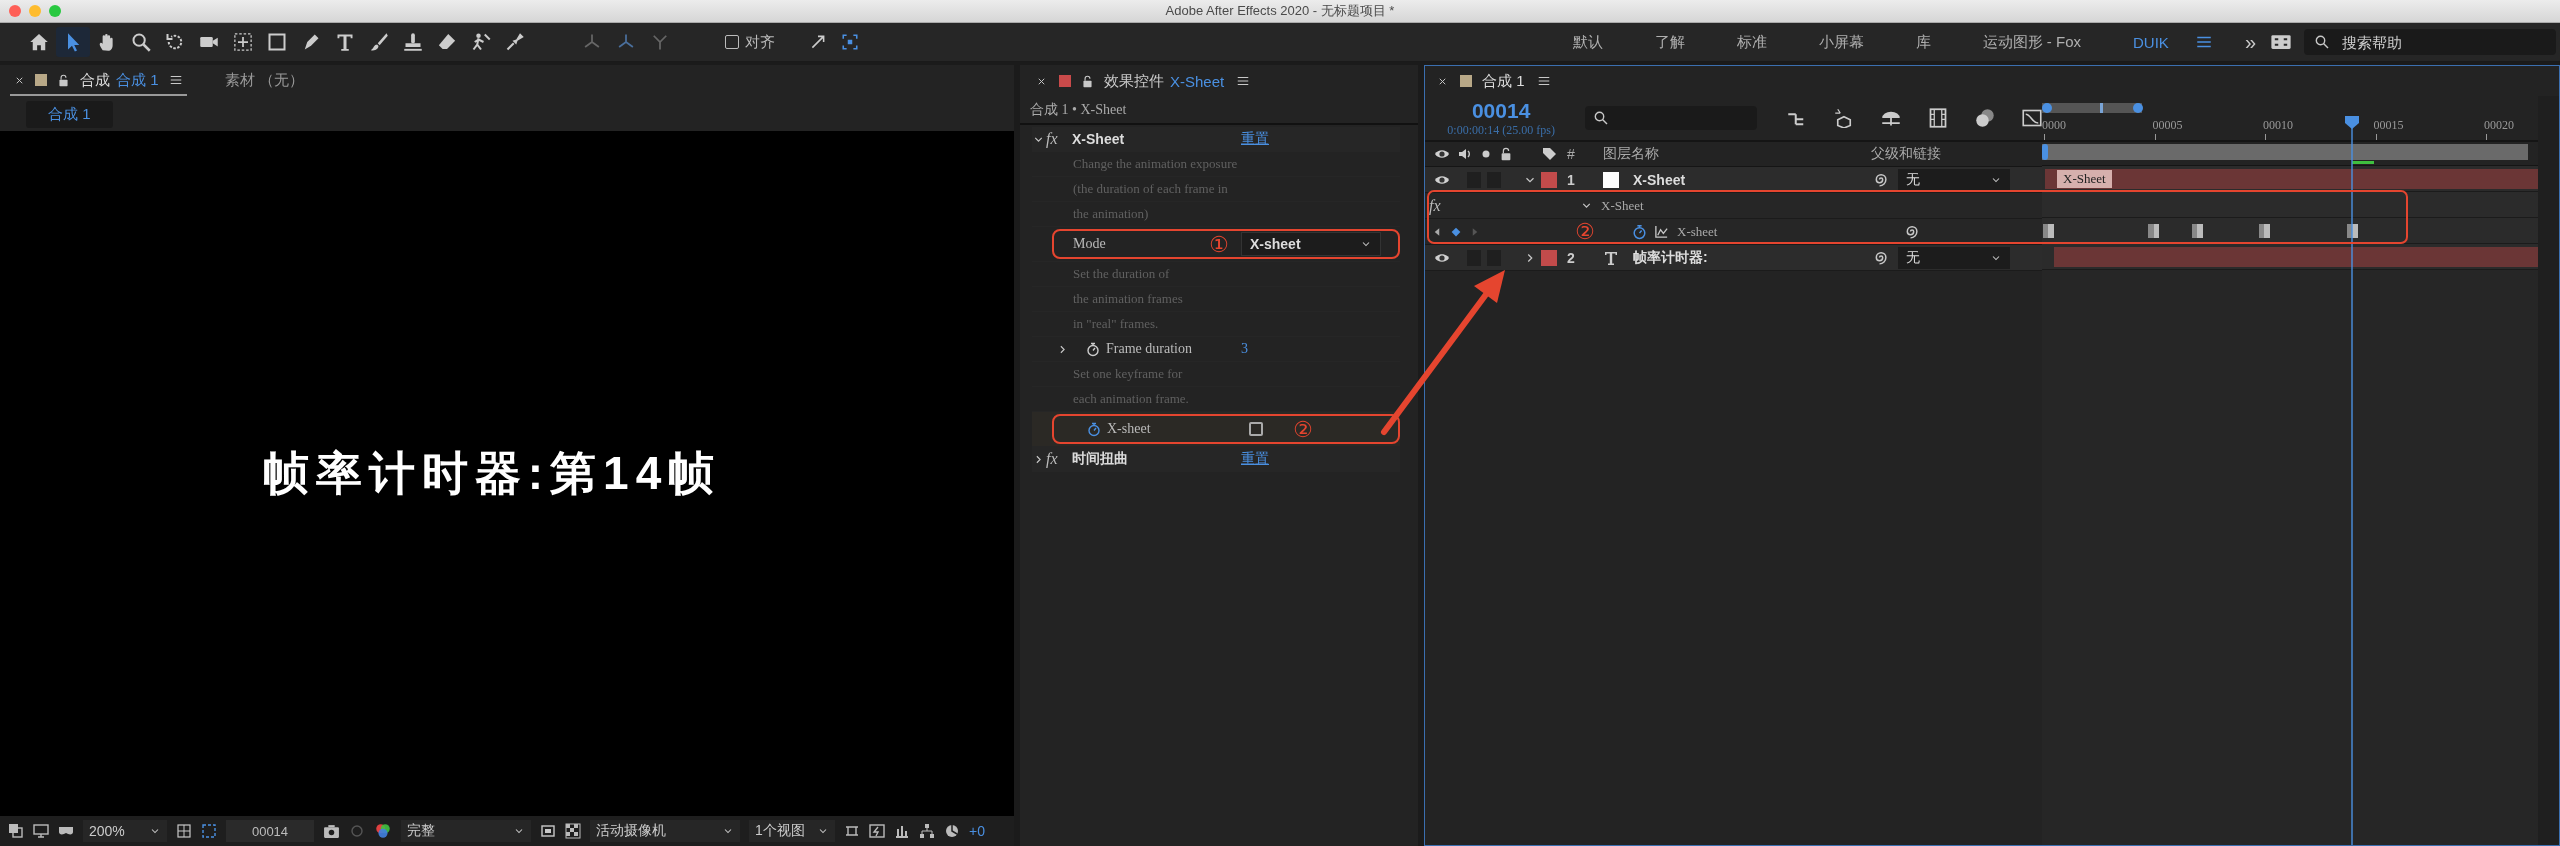 The width and height of the screenshot is (2560, 846). I want to click on composition-breadcrumb: 合成 1, so click(69, 114).